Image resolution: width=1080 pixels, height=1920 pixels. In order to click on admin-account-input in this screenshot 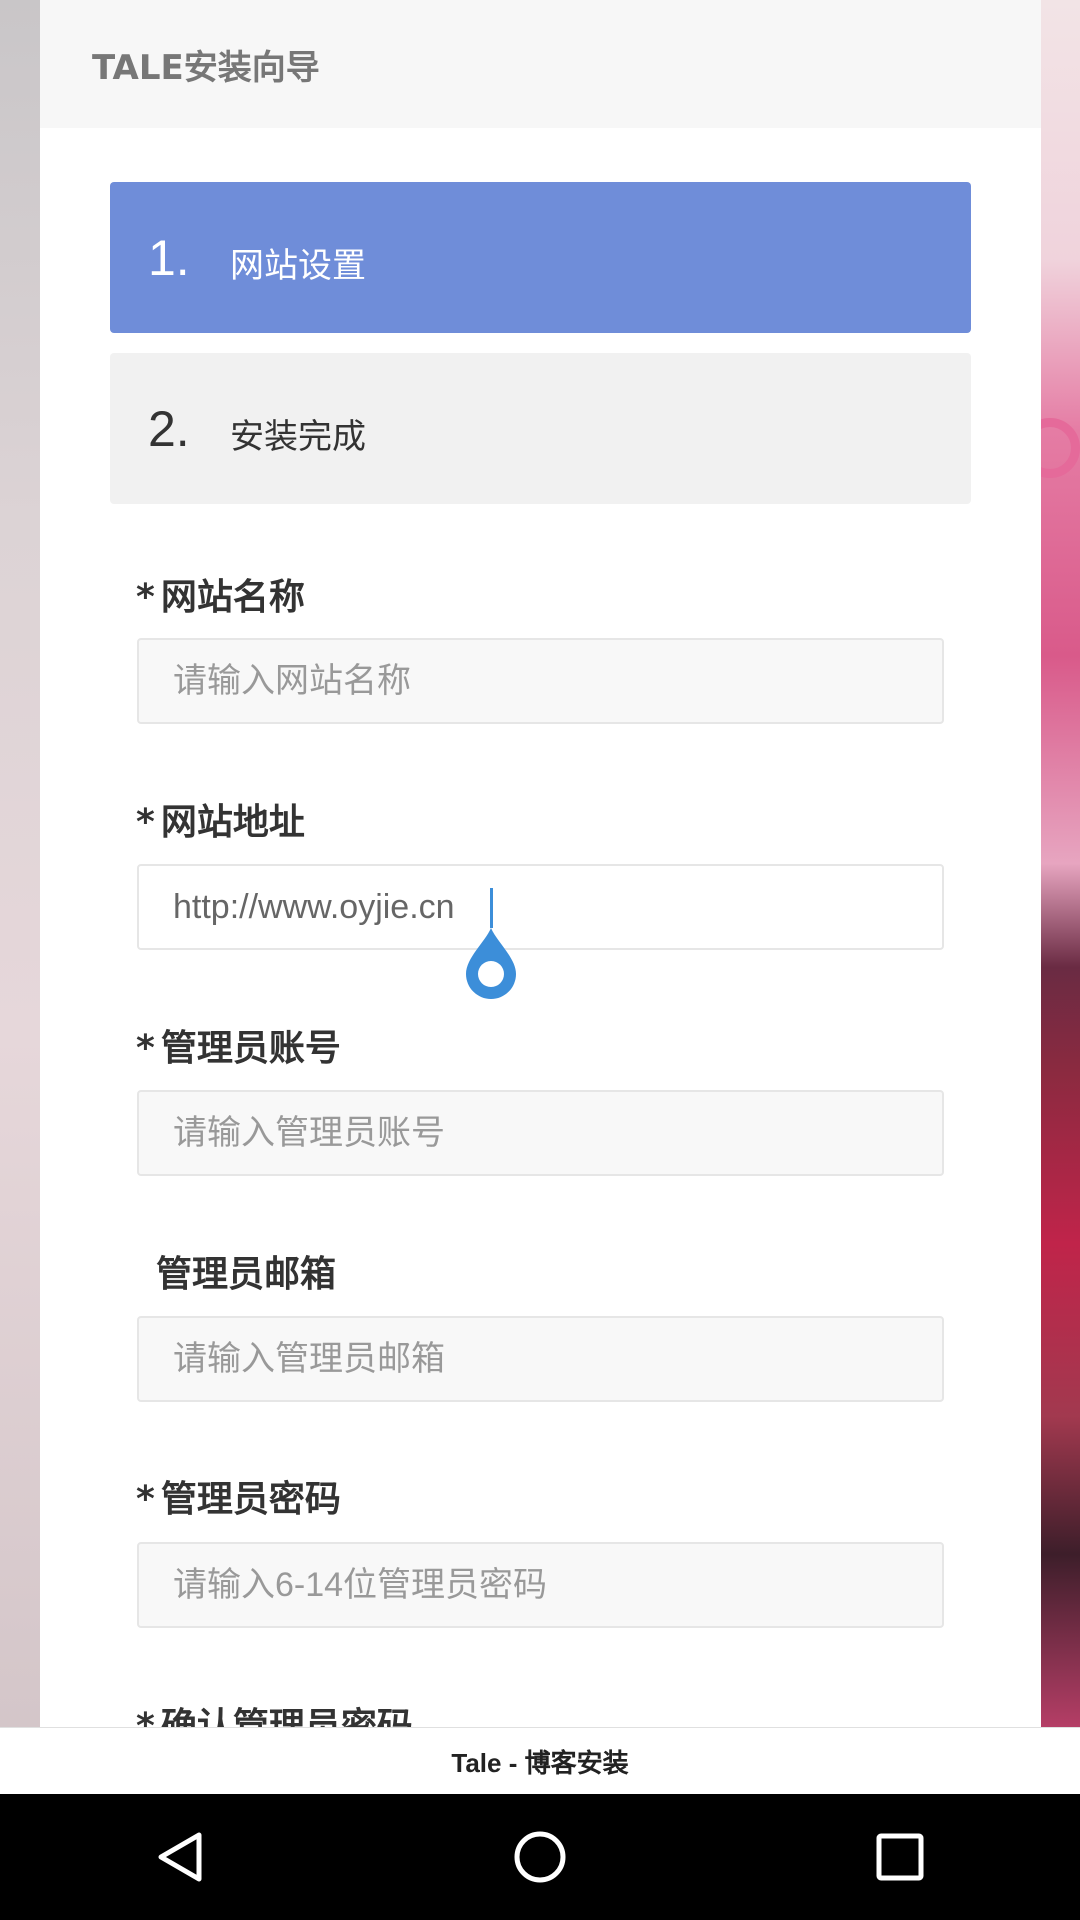, I will do `click(540, 1133)`.